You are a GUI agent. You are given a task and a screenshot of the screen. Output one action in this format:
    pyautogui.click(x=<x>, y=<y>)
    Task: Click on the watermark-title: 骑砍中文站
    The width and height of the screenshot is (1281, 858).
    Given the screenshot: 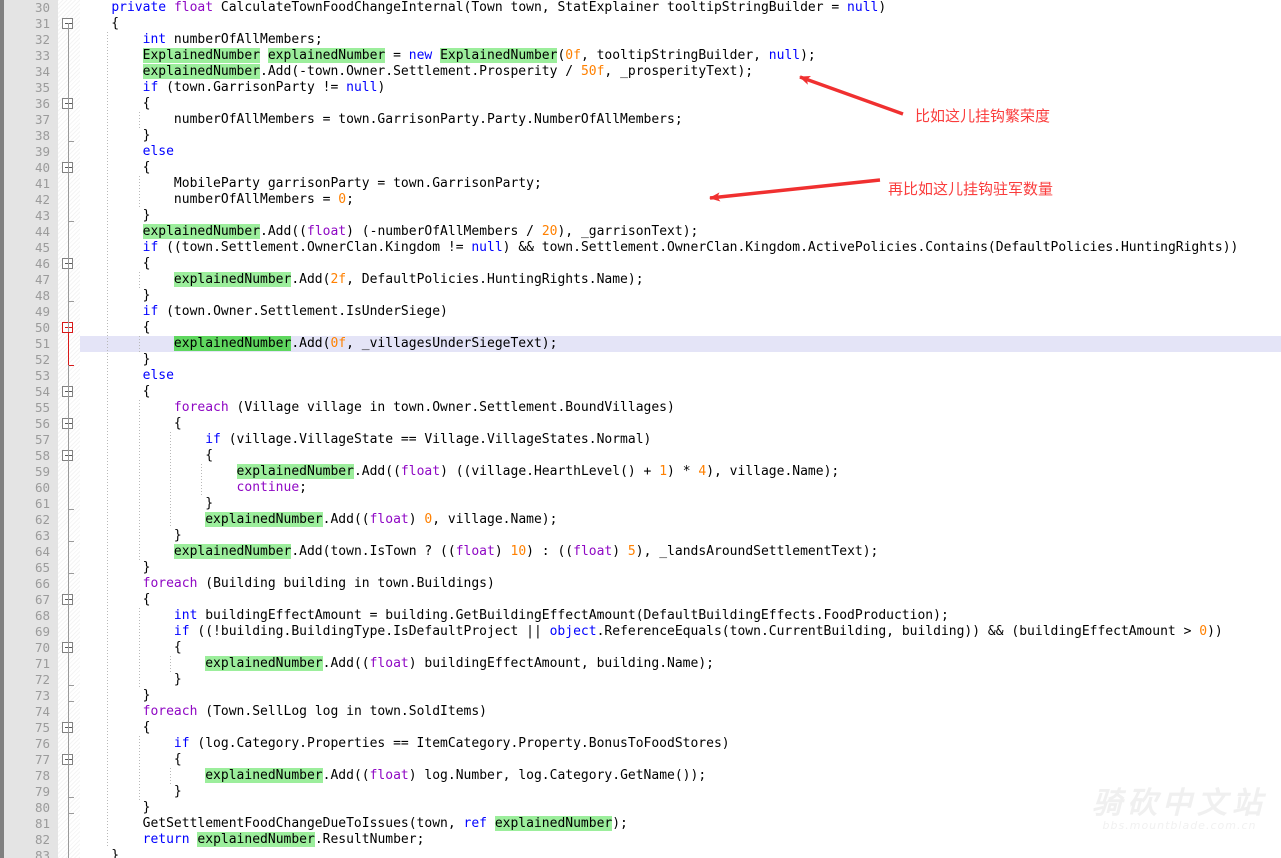 What is the action you would take?
    pyautogui.click(x=1179, y=803)
    